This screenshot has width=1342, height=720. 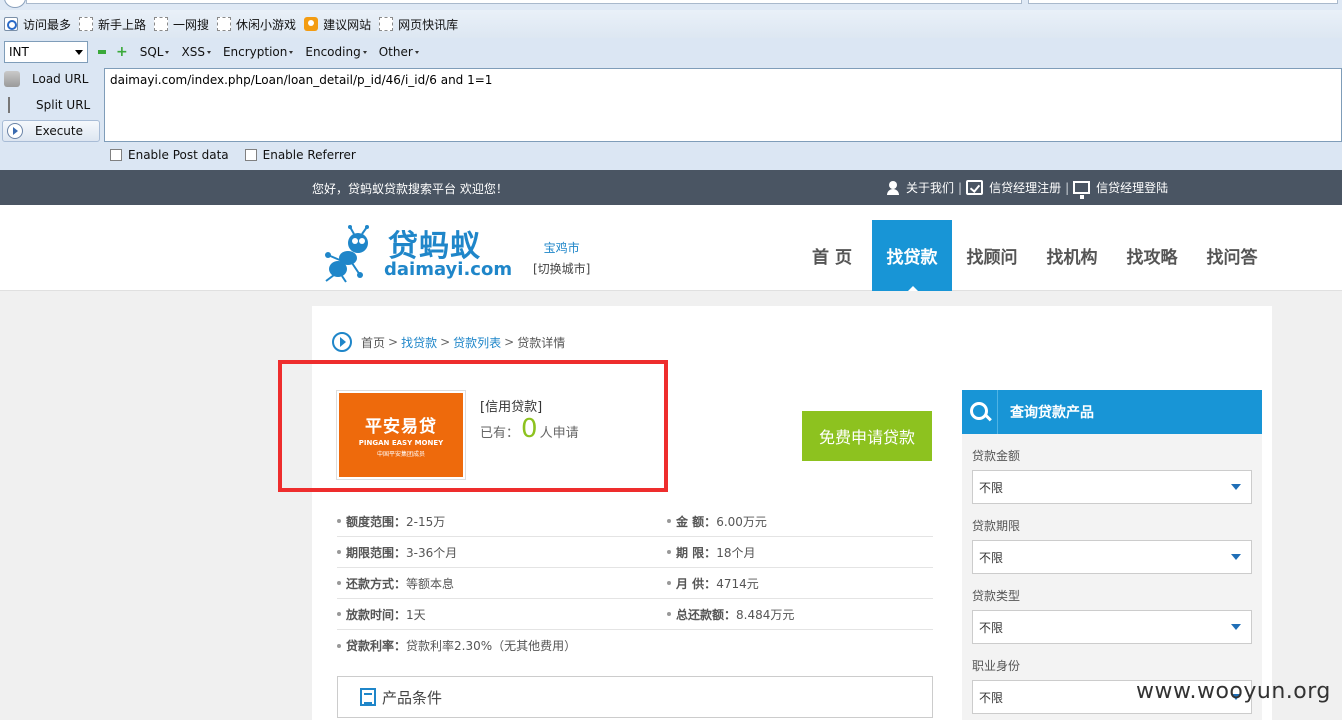 I want to click on execute-button: Execute, so click(x=51, y=131).